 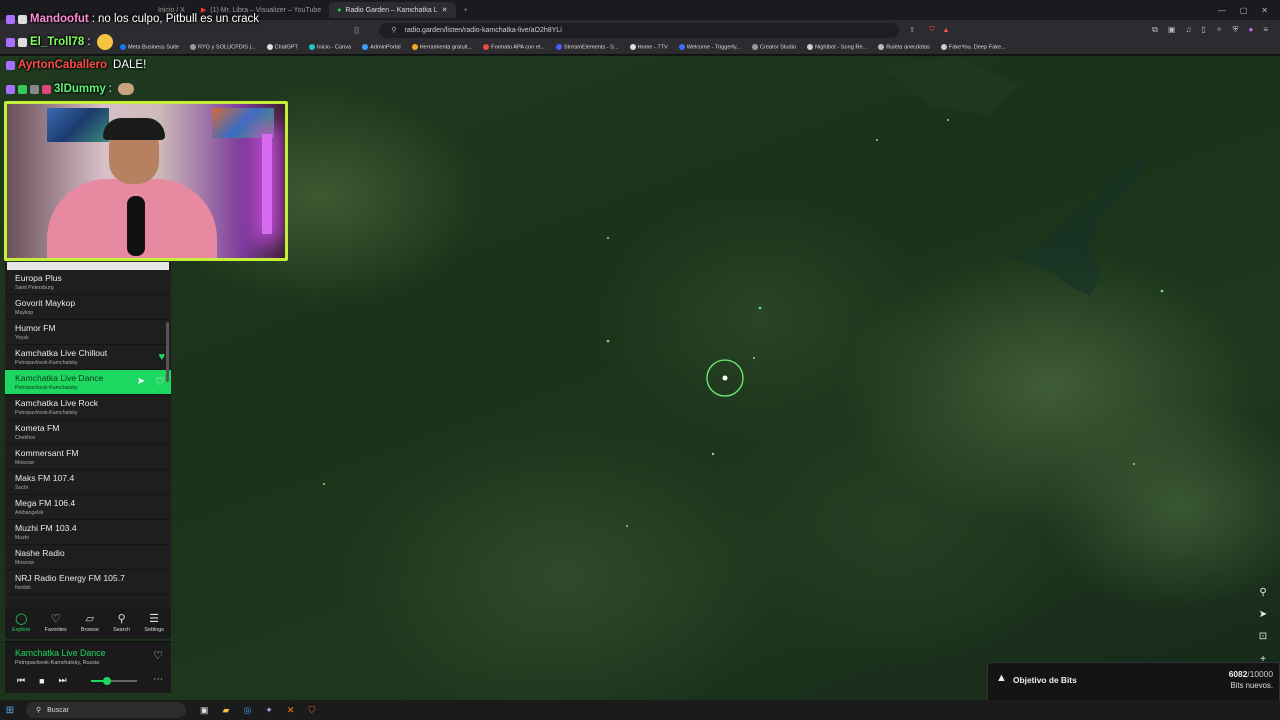 I want to click on site-settings-icon: ⚲, so click(x=393, y=30).